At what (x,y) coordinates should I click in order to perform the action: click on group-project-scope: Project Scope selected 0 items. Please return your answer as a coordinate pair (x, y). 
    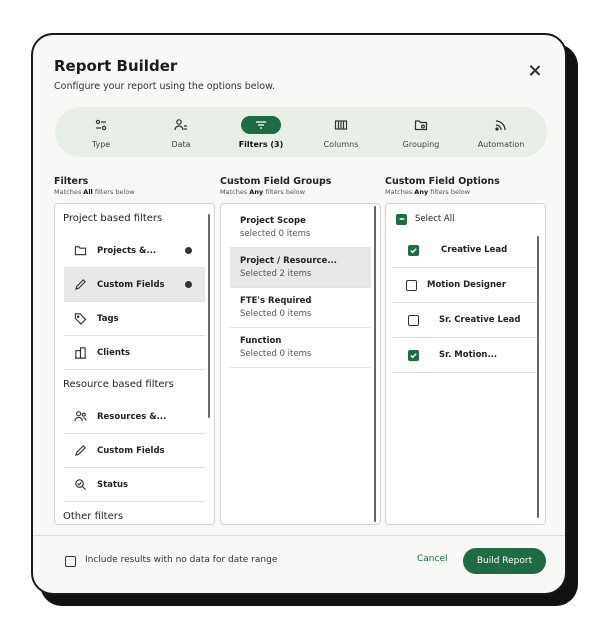
    Looking at the image, I should click on (300, 228).